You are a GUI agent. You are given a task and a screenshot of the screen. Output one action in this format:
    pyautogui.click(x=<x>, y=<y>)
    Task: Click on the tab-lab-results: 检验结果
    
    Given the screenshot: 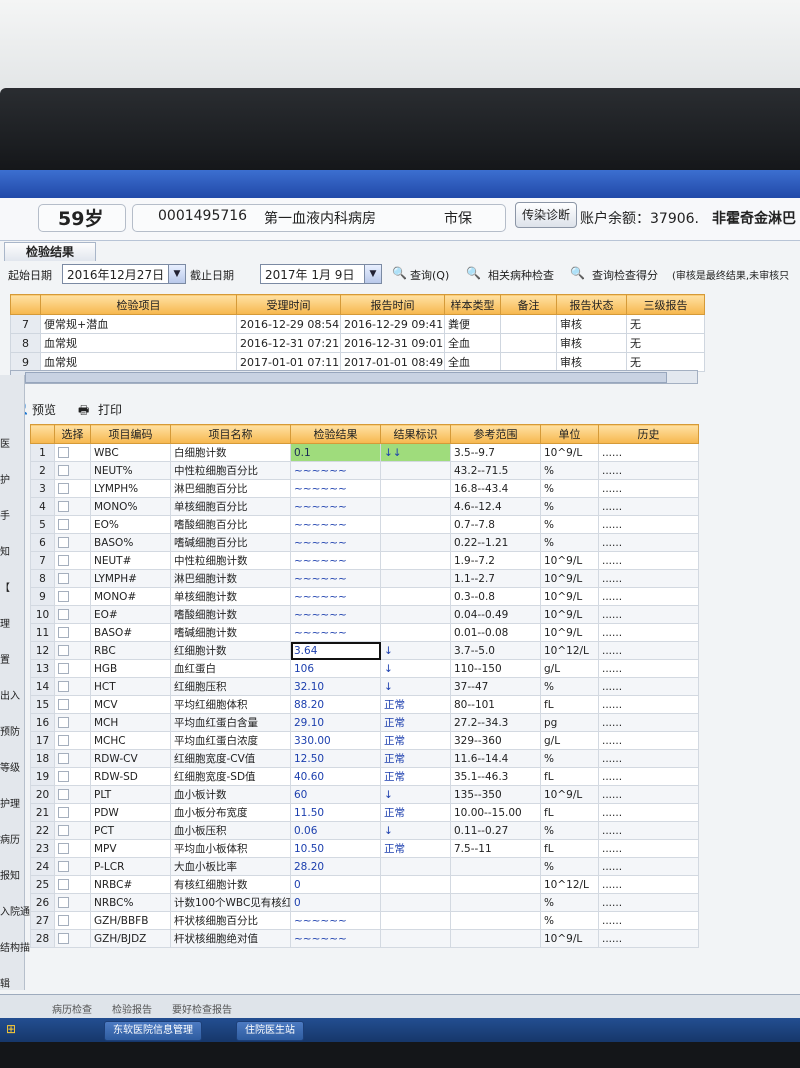 What is the action you would take?
    pyautogui.click(x=50, y=251)
    